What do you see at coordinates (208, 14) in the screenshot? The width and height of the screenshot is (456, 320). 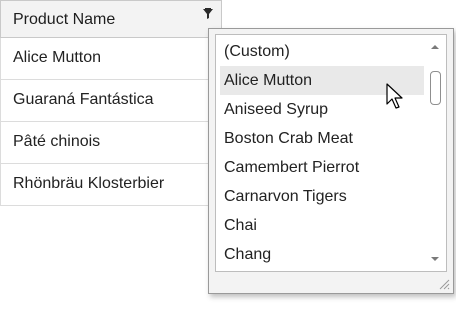 I see `filter-icon` at bounding box center [208, 14].